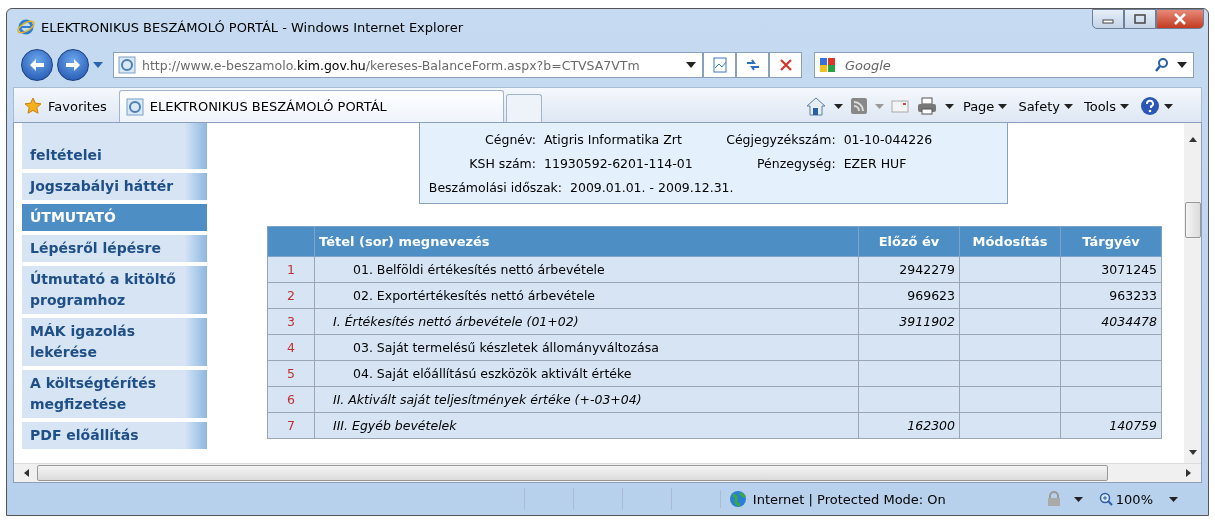 The height and width of the screenshot is (520, 1215). What do you see at coordinates (858, 106) in the screenshot?
I see `feed-icon` at bounding box center [858, 106].